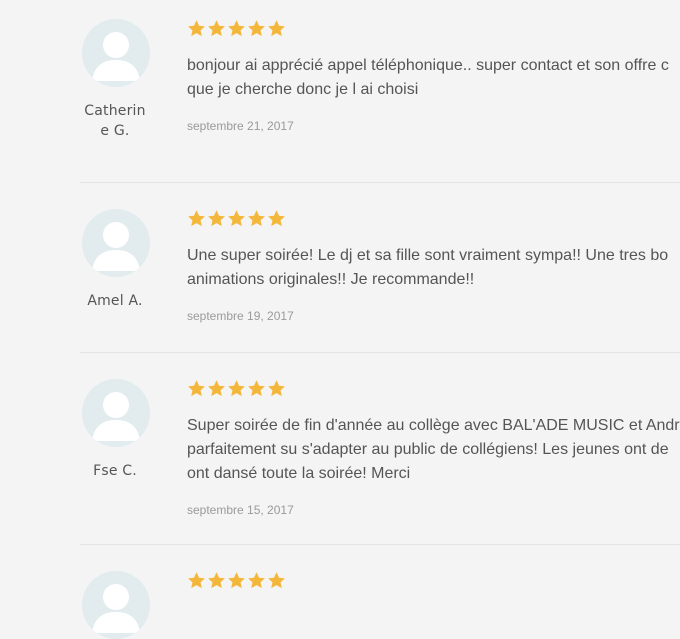 The width and height of the screenshot is (680, 639). What do you see at coordinates (240, 316) in the screenshot?
I see `review-date: septembre 19, 2017` at bounding box center [240, 316].